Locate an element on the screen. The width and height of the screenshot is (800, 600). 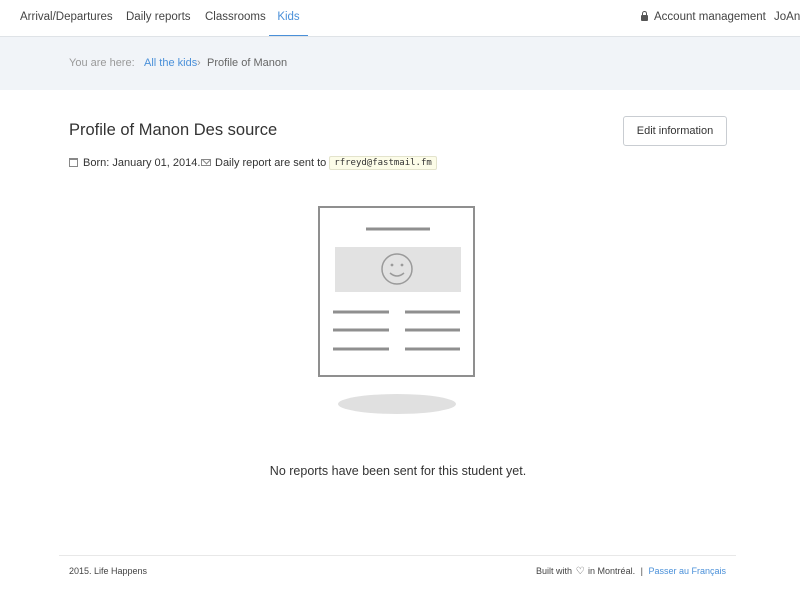
heart-icon: ♡ is located at coordinates (580, 571).